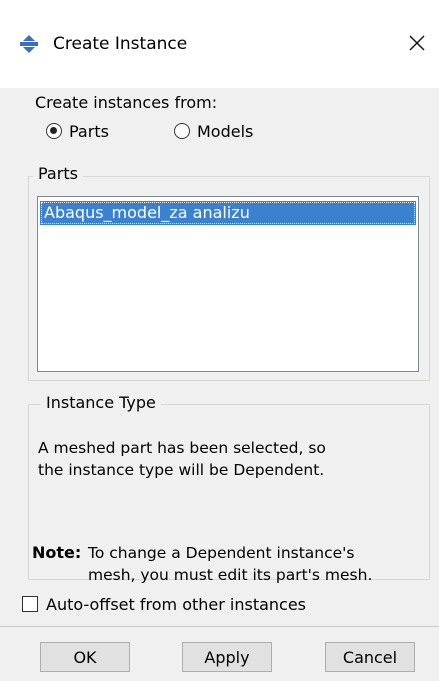  I want to click on instance-type-message-line-1: A meshed part has been selected, so, so click(182, 448).